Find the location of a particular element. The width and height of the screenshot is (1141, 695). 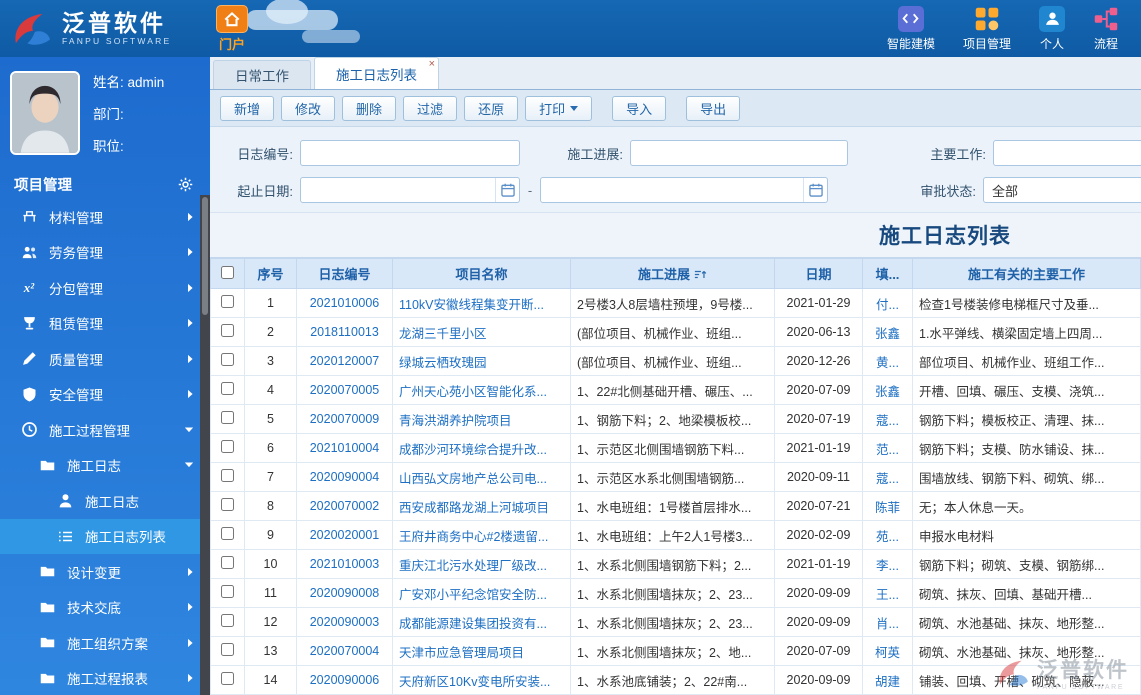

approval-status-select: 全部 is located at coordinates (1062, 190).